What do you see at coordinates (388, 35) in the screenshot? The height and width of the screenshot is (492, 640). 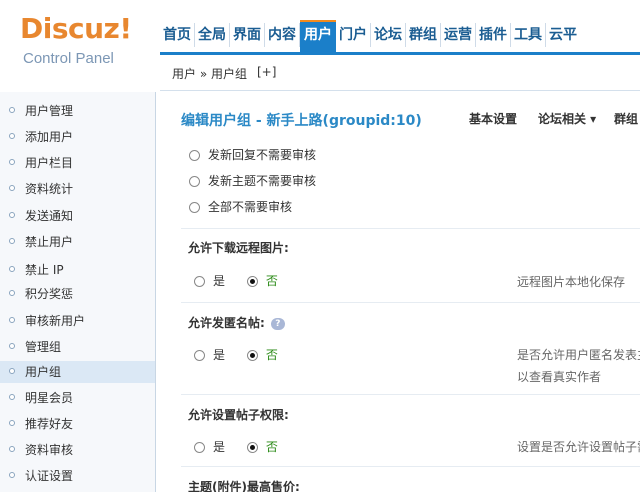 I see `nav-forum: 论坛` at bounding box center [388, 35].